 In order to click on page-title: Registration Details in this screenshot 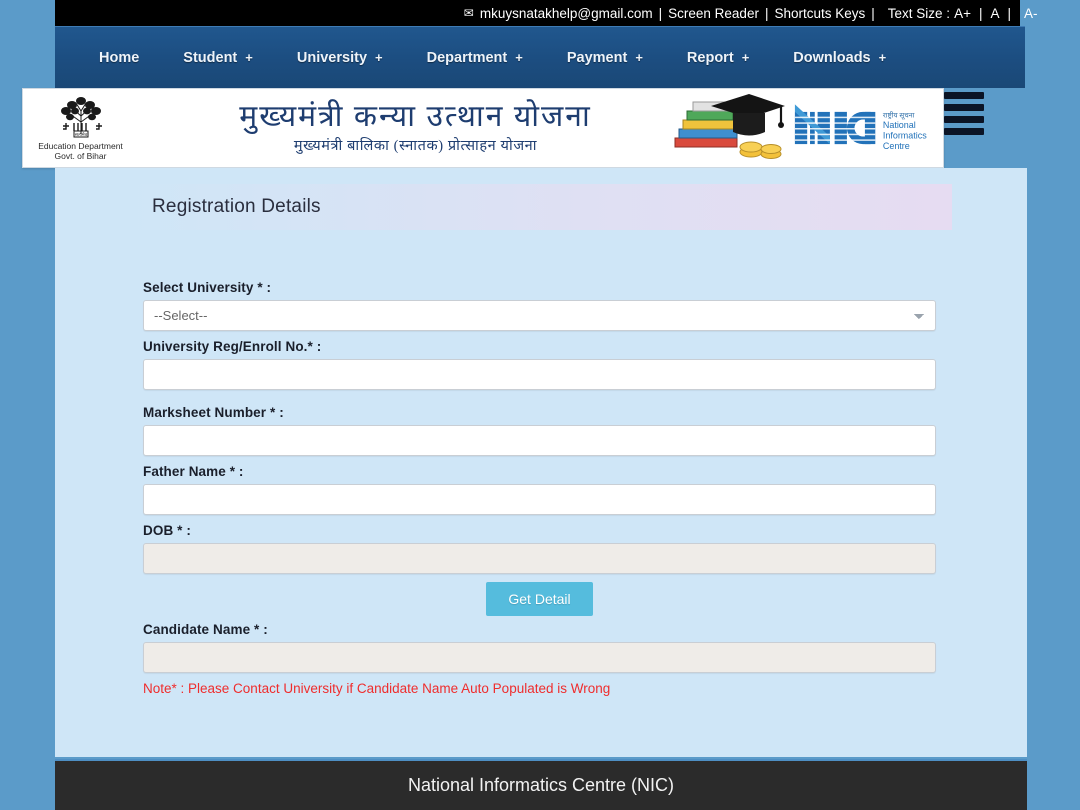, I will do `click(236, 206)`.